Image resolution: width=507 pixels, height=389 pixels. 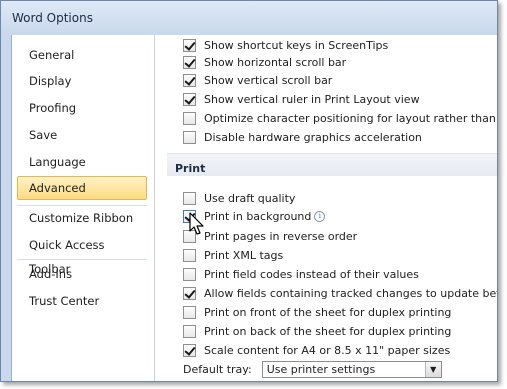 What do you see at coordinates (320, 216) in the screenshot?
I see `info-icon: i` at bounding box center [320, 216].